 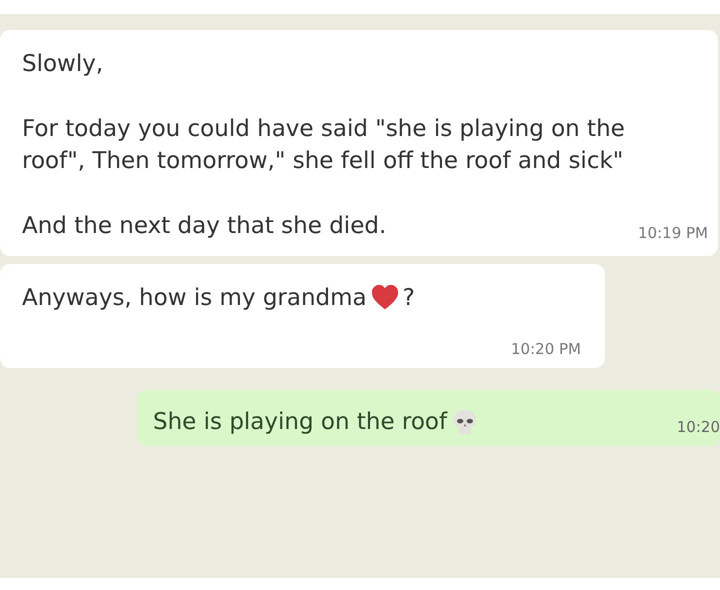 I want to click on message-text: For today you could have said "she is playing on the roof", Then tomorrow," she fell off the roof and sick", so click(x=324, y=145).